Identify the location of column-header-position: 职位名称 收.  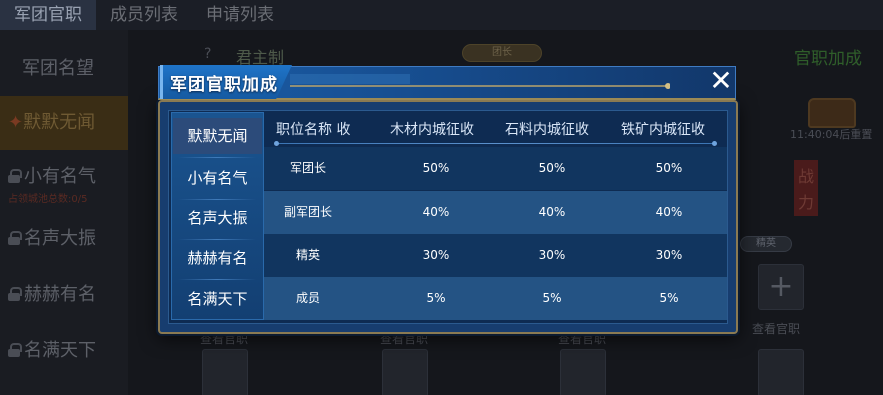
(313, 130).